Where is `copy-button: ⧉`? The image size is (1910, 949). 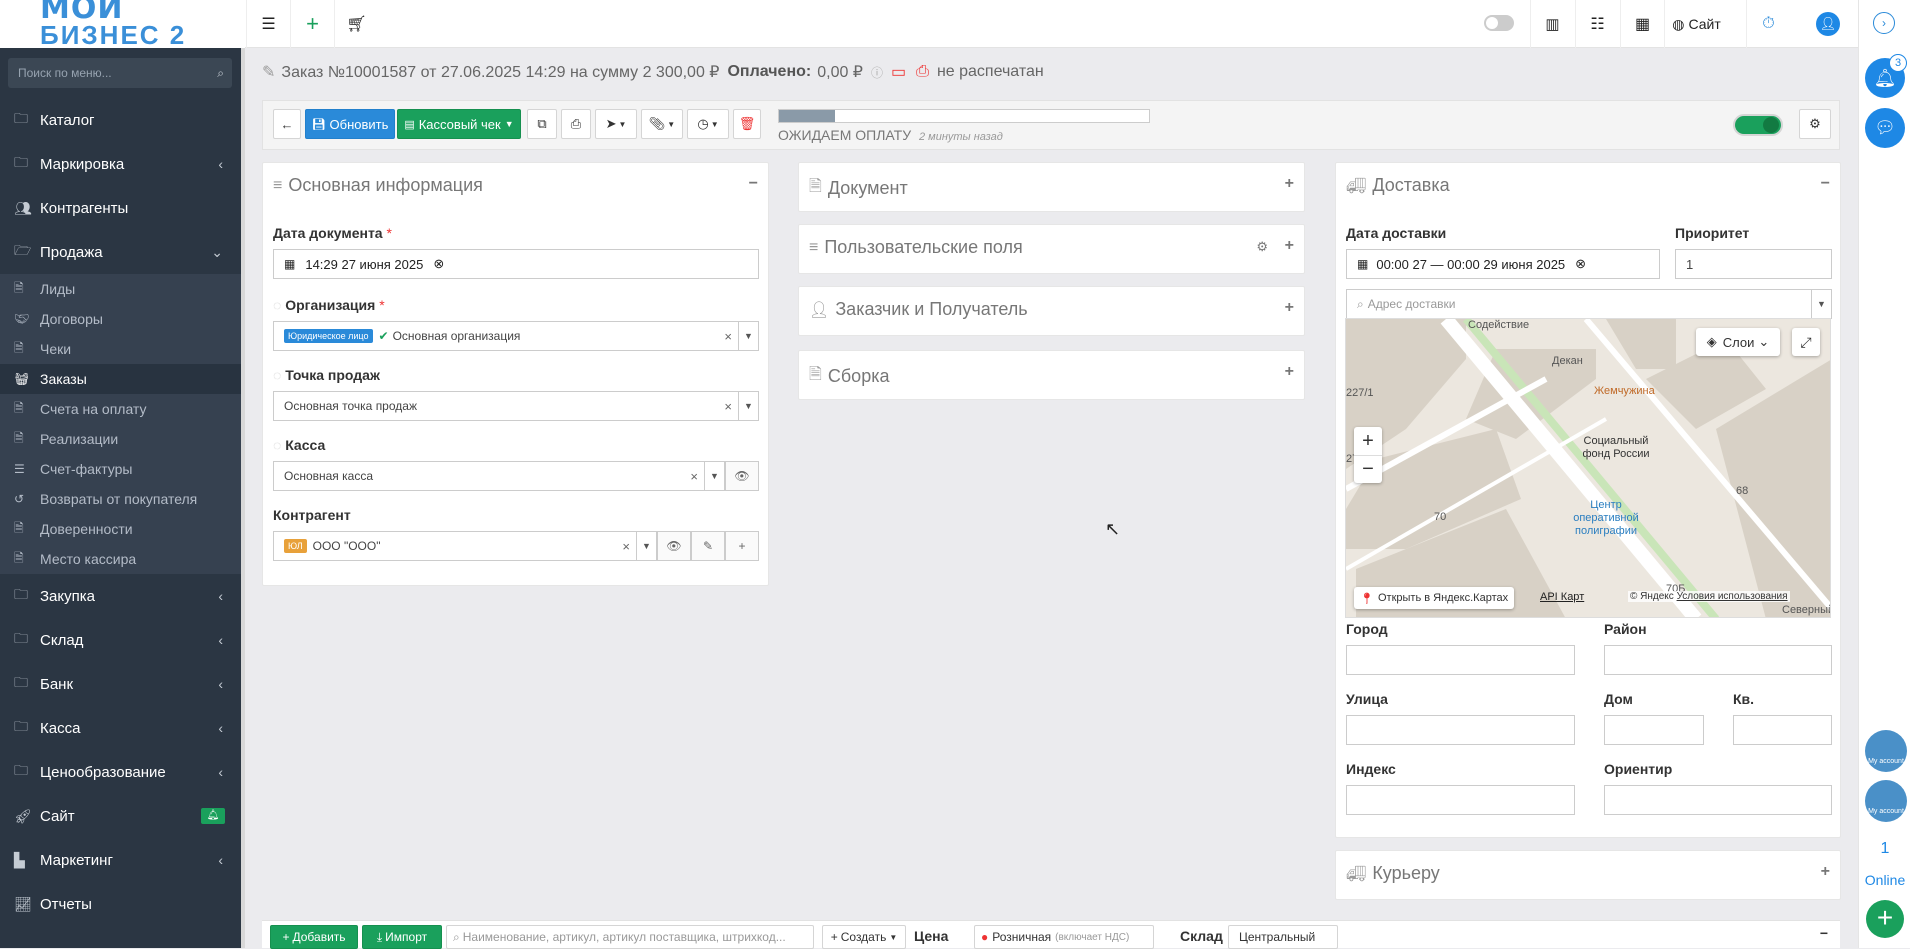 copy-button: ⧉ is located at coordinates (542, 124).